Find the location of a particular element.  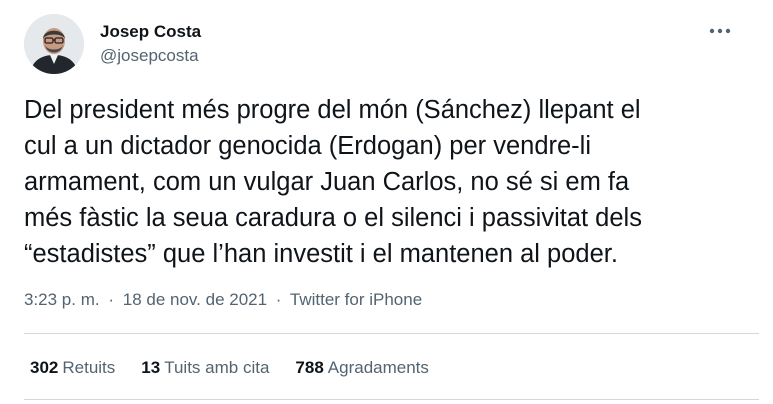

likes-label: Agradaments is located at coordinates (378, 367).